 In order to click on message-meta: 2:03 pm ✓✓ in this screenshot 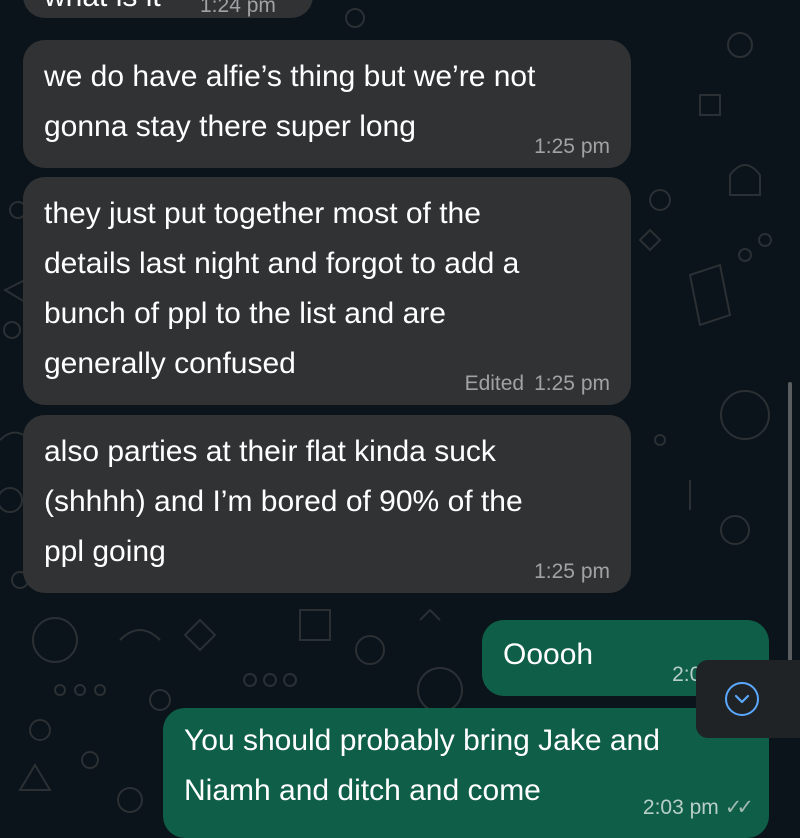, I will do `click(698, 808)`.